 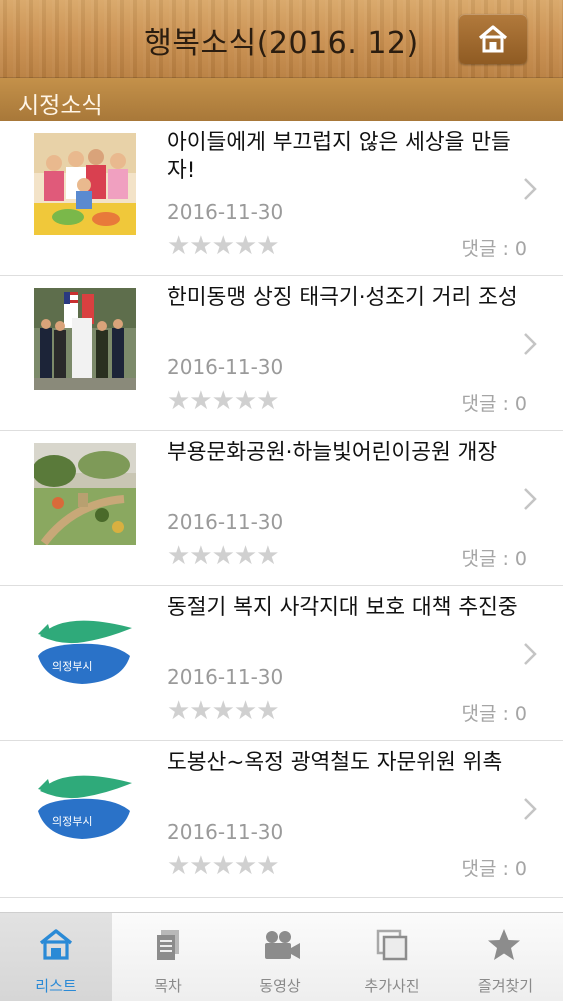 I want to click on item-title: 동절기 복지 사각지대 보호 대책 추진중, so click(x=342, y=607).